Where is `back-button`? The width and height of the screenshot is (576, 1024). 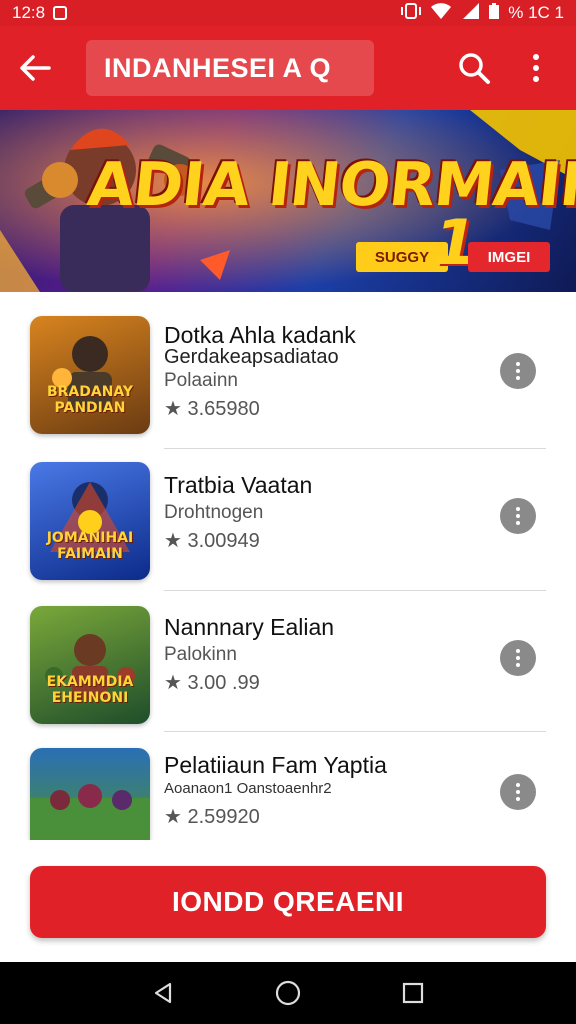 back-button is located at coordinates (35, 68).